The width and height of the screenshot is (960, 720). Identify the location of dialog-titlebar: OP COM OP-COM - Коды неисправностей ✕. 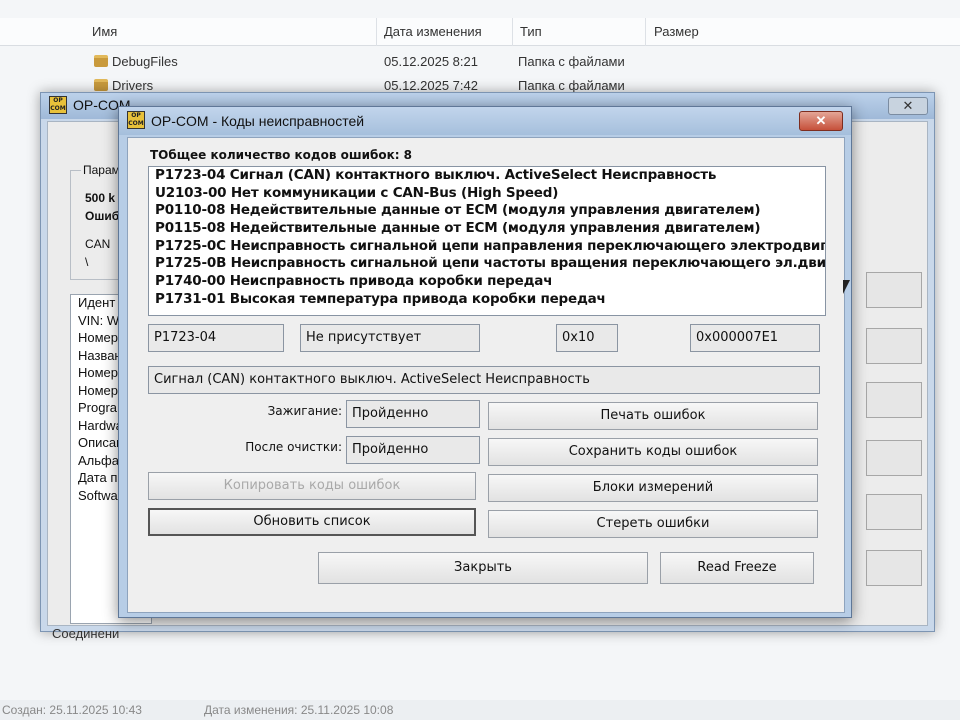
(485, 121).